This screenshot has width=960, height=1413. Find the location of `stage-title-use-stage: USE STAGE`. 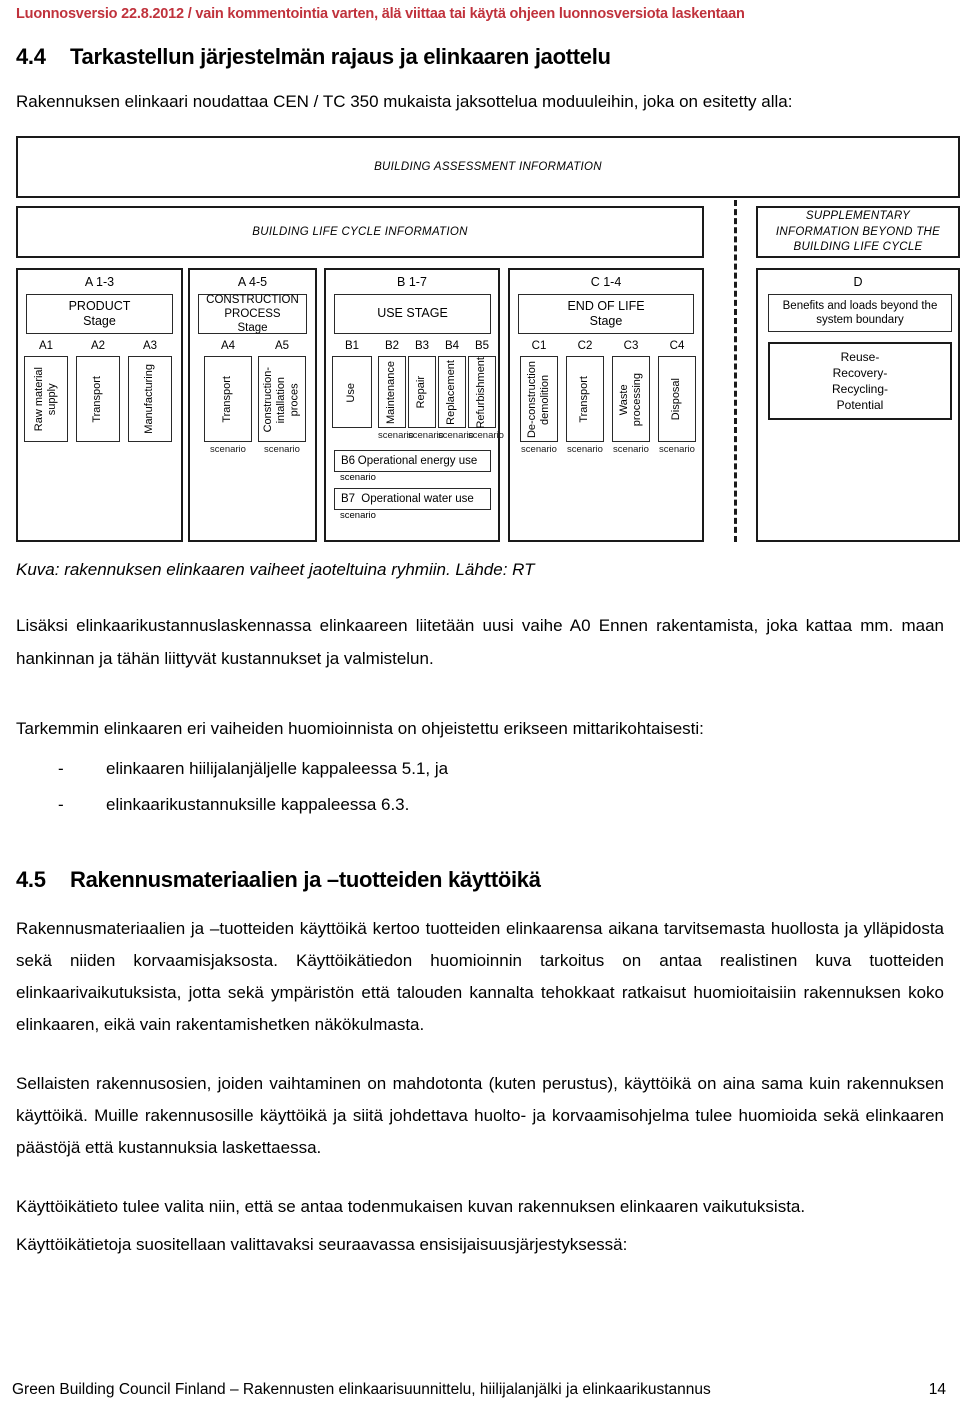

stage-title-use-stage: USE STAGE is located at coordinates (412, 313).